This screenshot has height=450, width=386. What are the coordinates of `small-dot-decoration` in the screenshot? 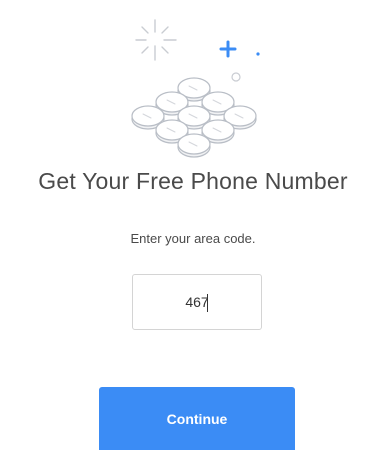 It's located at (258, 54).